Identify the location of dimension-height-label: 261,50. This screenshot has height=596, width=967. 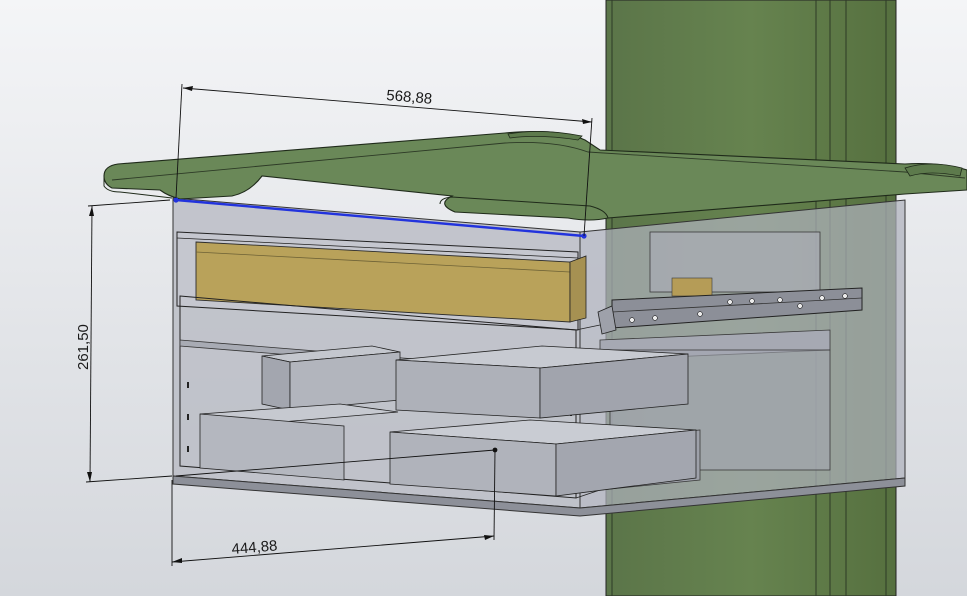
(83, 347).